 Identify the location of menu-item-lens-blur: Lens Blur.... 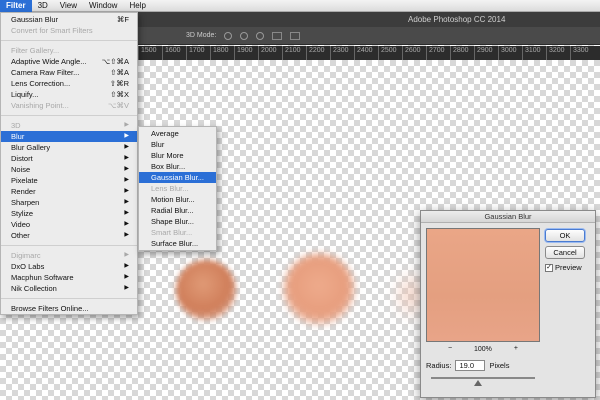
(177, 188).